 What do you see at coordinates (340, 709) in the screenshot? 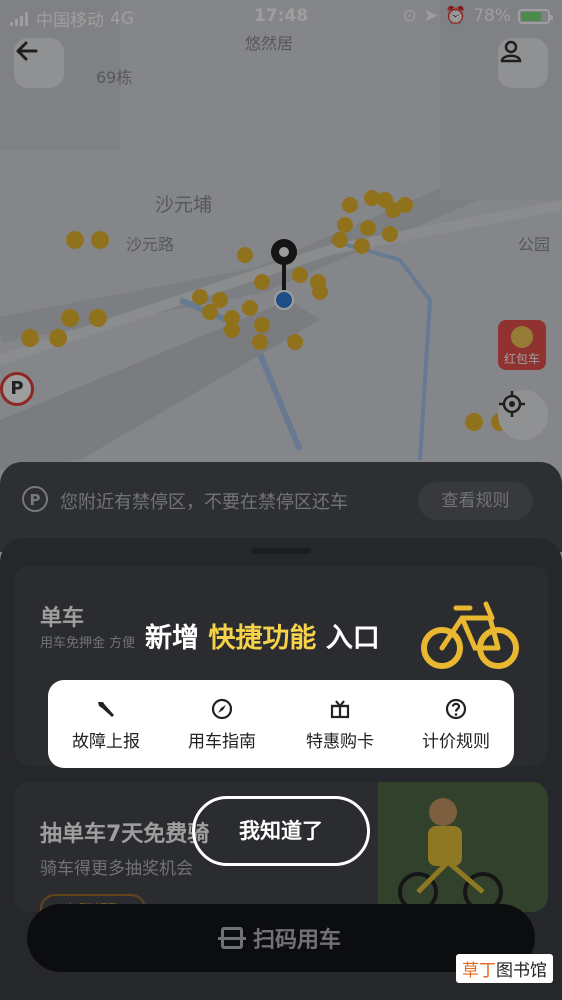
I see `gift-icon` at bounding box center [340, 709].